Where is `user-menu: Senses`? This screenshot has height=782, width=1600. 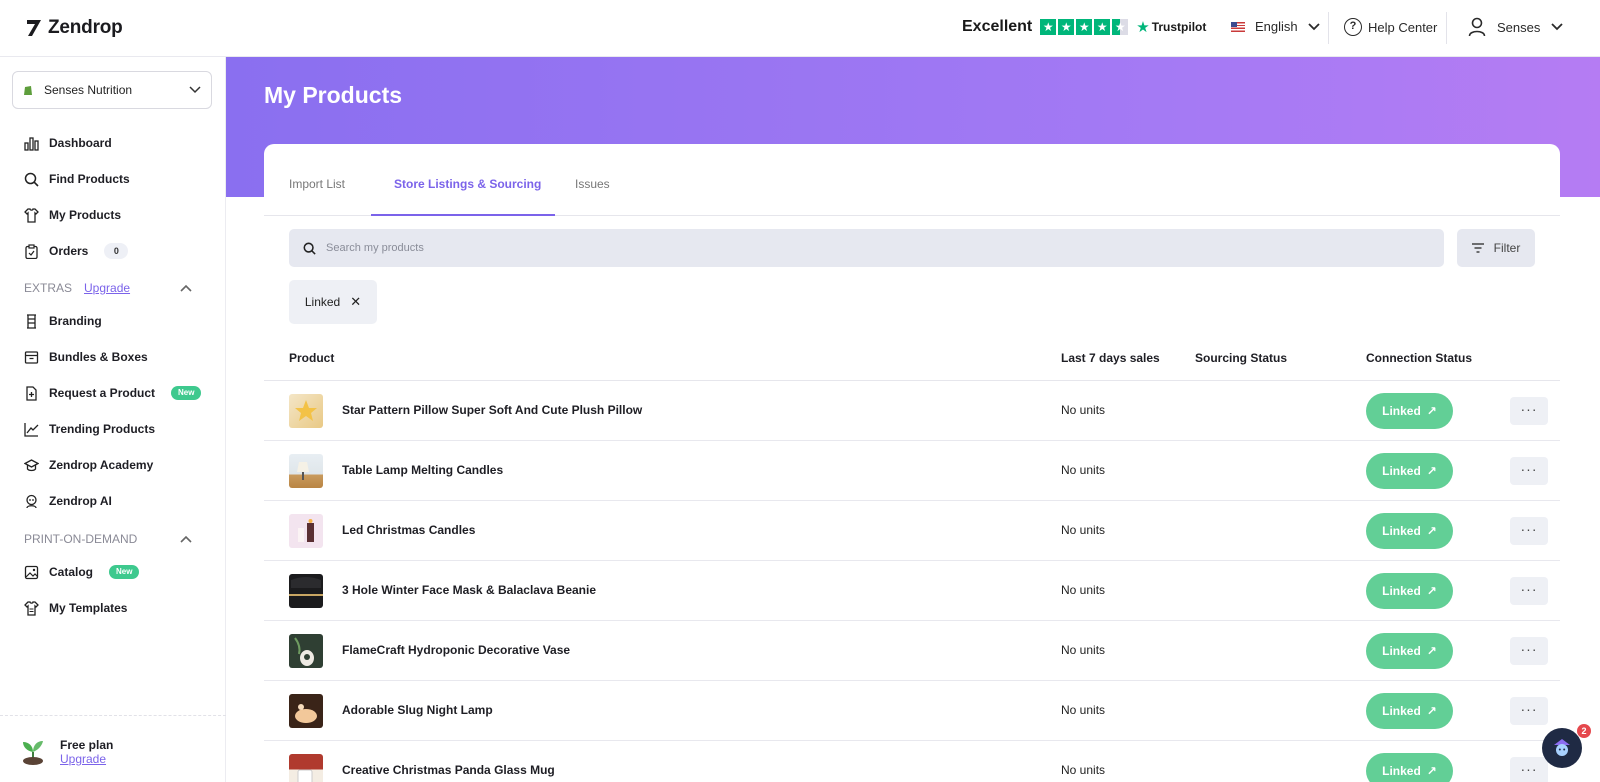 user-menu: Senses is located at coordinates (1516, 27).